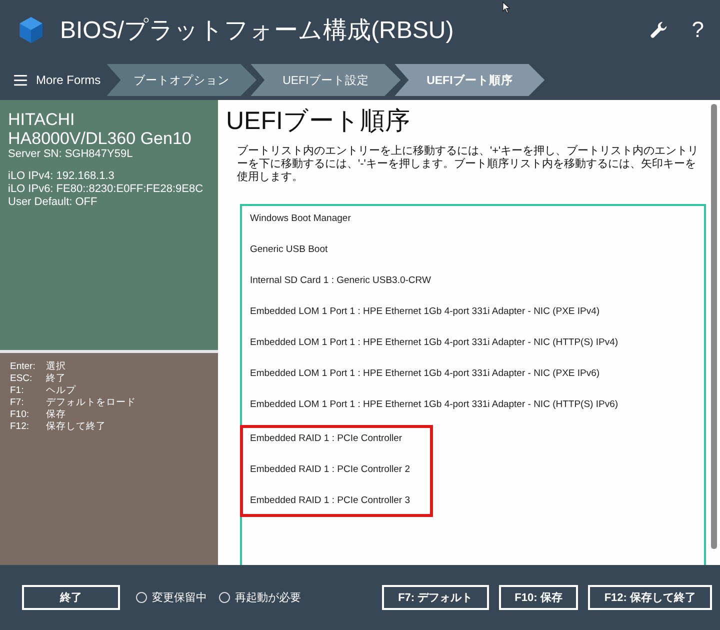 The image size is (720, 630). I want to click on footer-button: F7: デフォルト, so click(435, 597).